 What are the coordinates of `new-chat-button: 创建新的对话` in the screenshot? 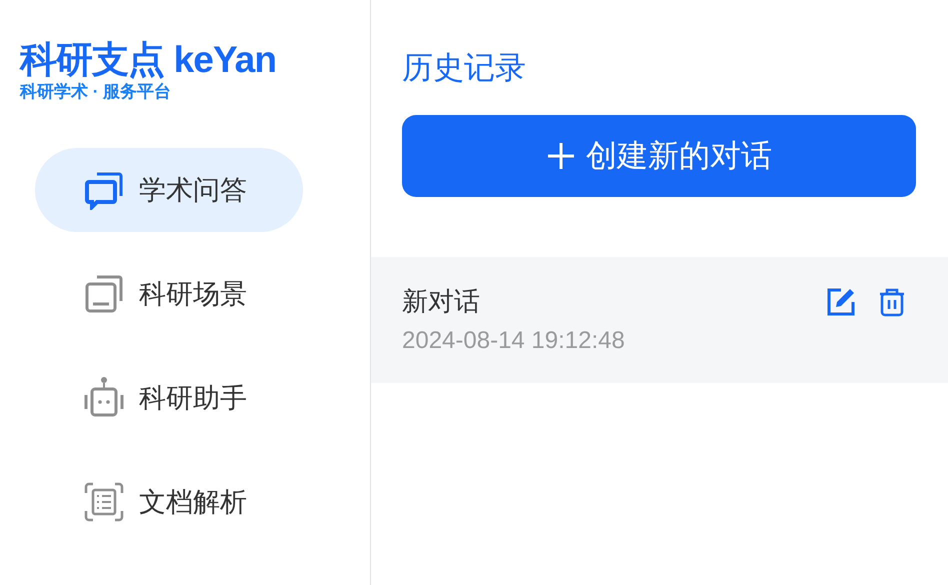 It's located at (659, 156).